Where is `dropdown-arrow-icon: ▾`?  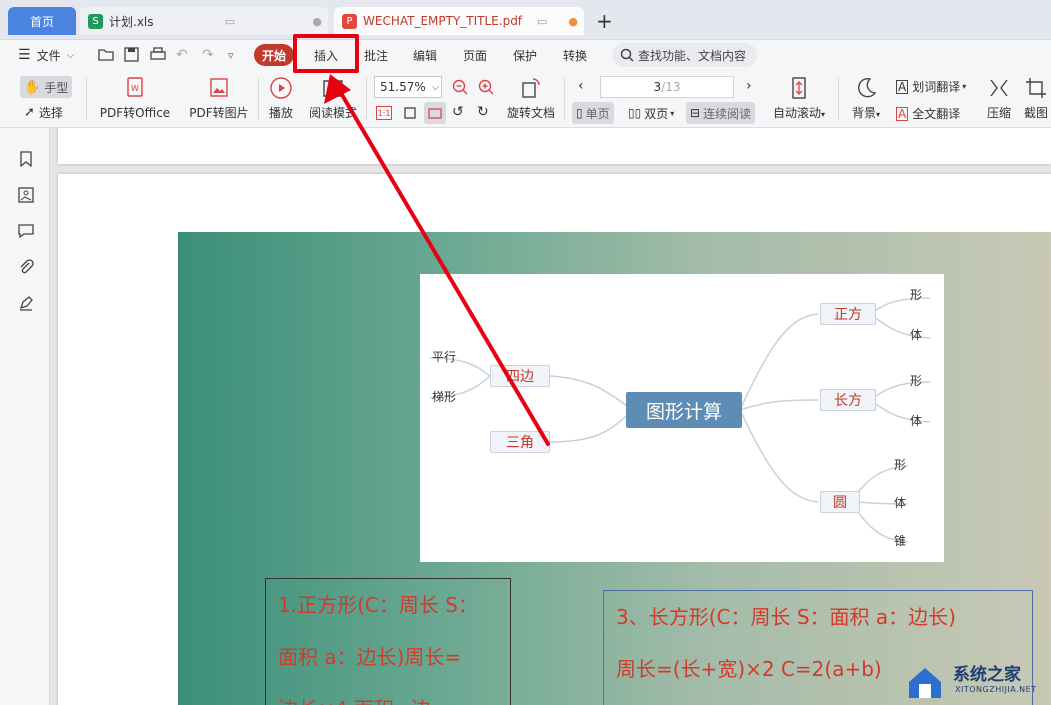
dropdown-arrow-icon: ▾ is located at coordinates (964, 86).